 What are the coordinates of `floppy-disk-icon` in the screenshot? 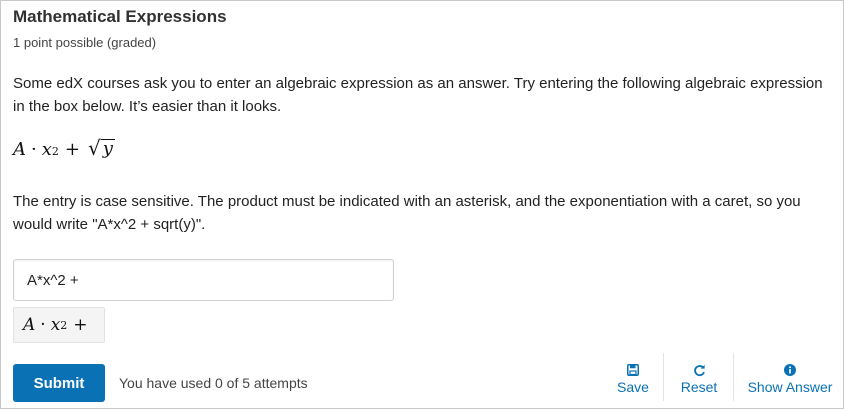 It's located at (633, 370).